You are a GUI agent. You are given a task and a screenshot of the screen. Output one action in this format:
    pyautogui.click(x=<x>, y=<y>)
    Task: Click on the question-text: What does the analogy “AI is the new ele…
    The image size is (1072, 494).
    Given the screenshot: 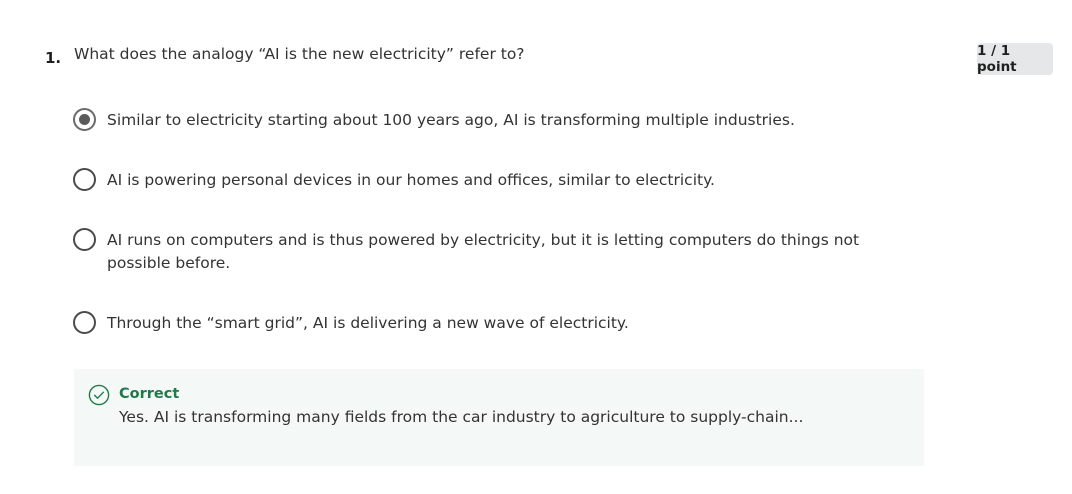 What is the action you would take?
    pyautogui.click(x=299, y=54)
    